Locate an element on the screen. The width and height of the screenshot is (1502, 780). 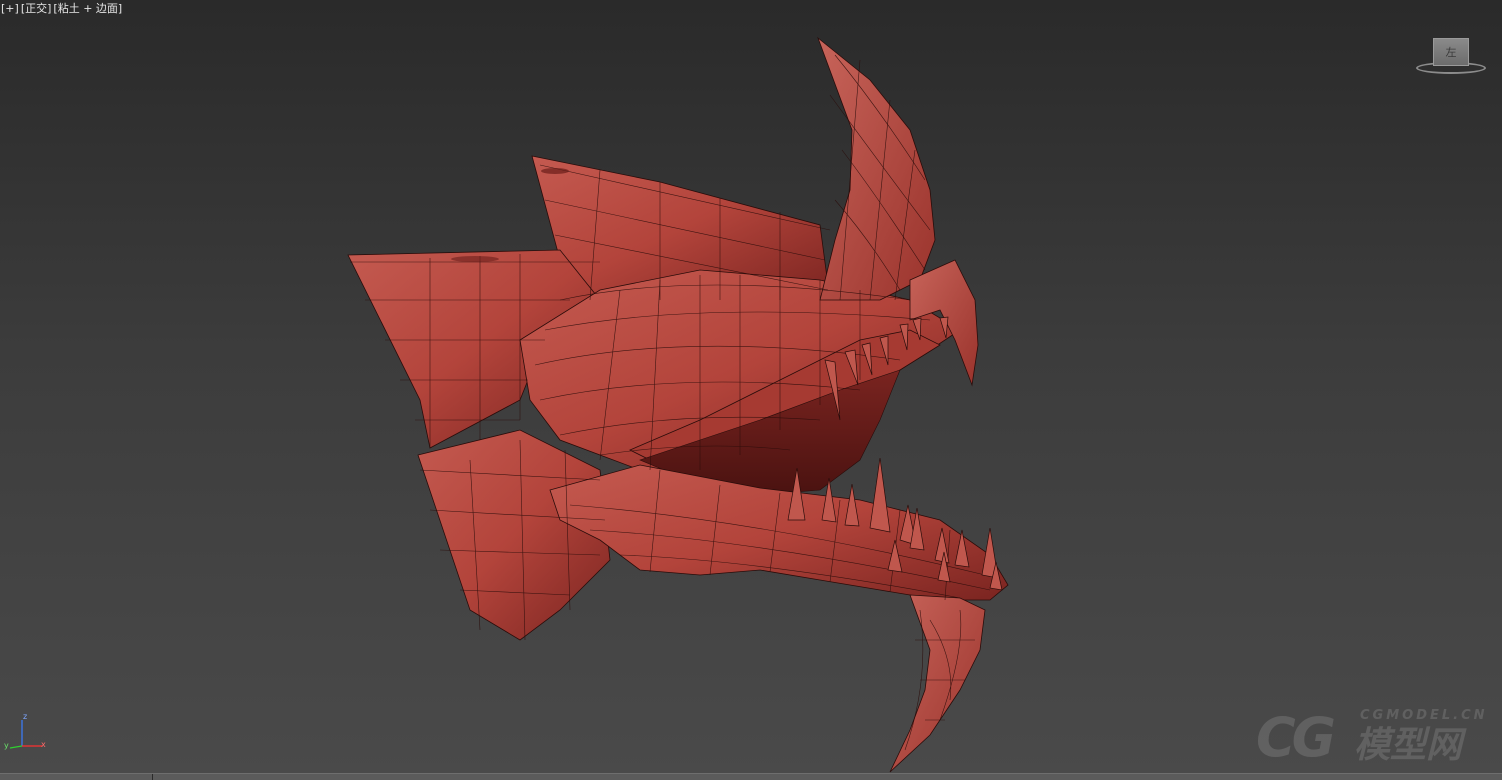
viewcube: 左 is located at coordinates (1452, 57).